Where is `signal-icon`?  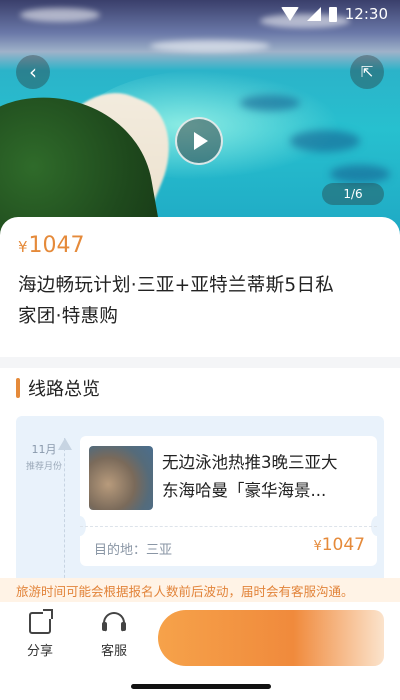
signal-icon is located at coordinates (313, 14).